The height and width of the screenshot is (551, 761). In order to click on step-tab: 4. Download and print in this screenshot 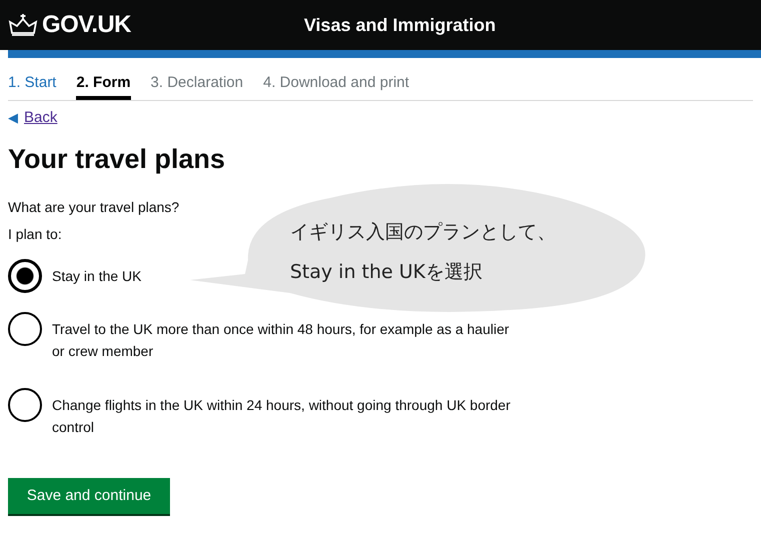, I will do `click(336, 86)`.